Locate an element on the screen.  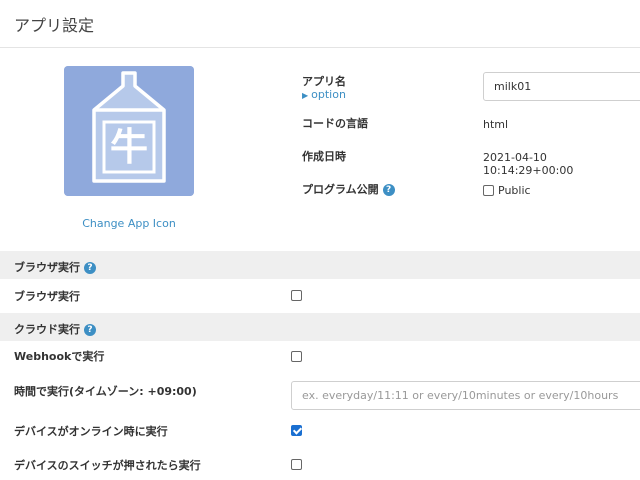
webhook-run-label: Webhookで実行 is located at coordinates (59, 356).